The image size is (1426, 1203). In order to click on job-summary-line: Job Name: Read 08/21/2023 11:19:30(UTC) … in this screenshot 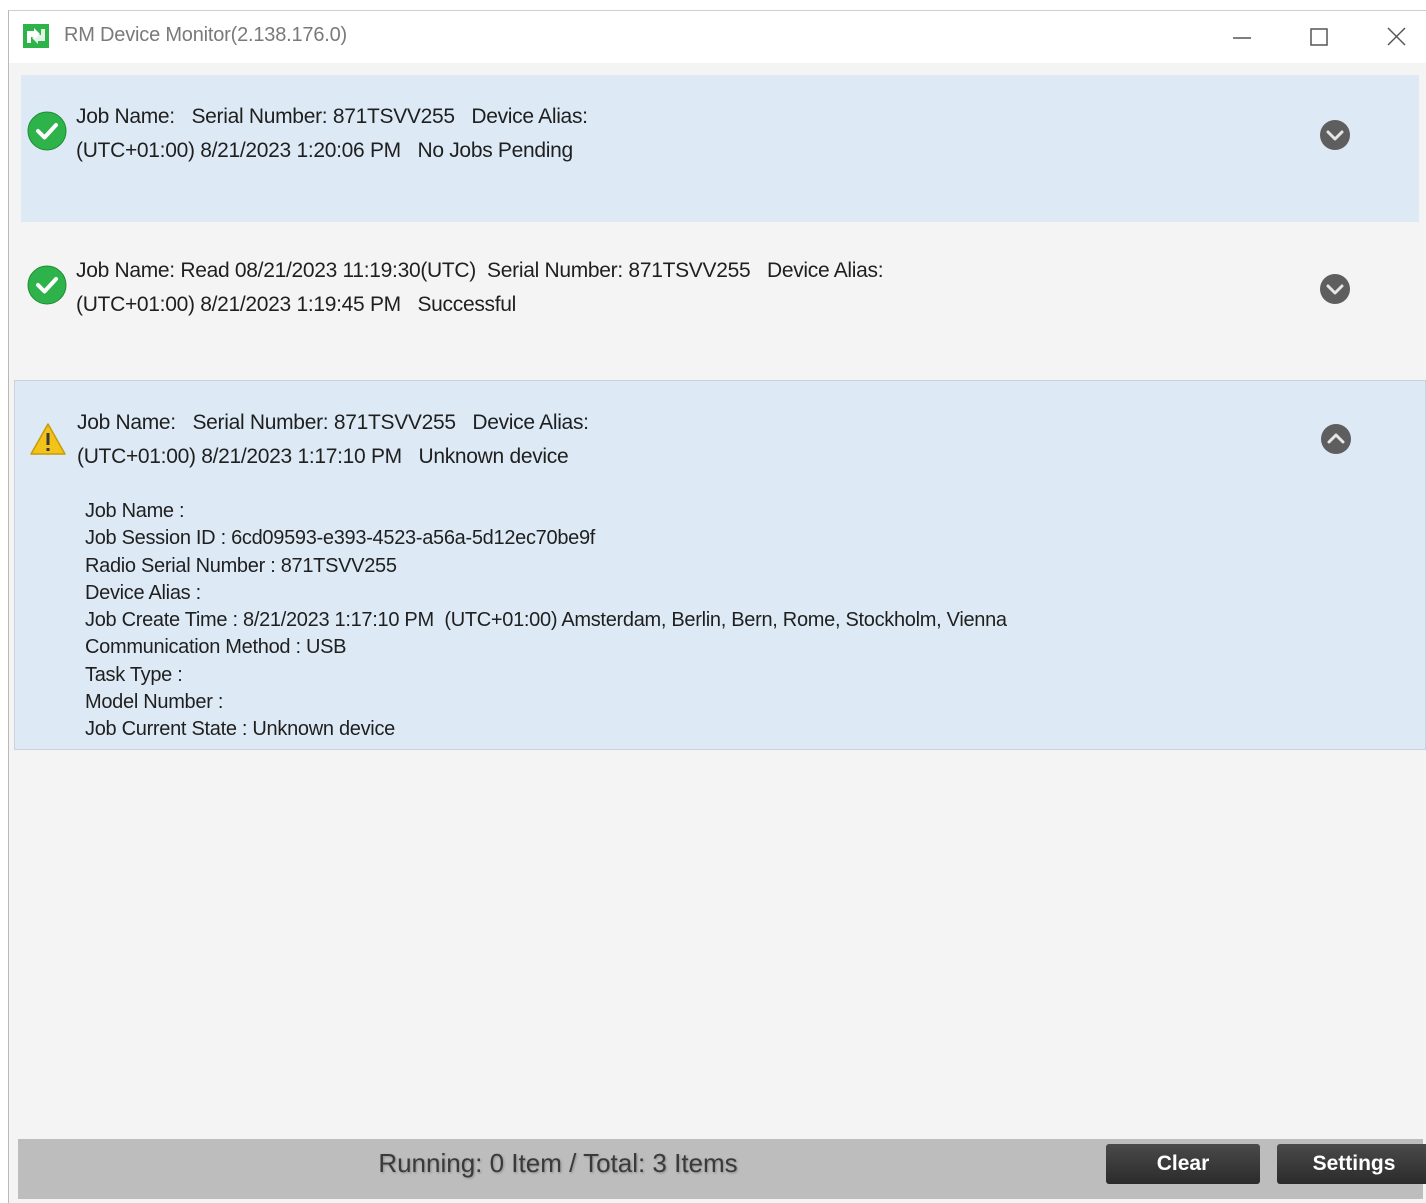, I will do `click(480, 270)`.